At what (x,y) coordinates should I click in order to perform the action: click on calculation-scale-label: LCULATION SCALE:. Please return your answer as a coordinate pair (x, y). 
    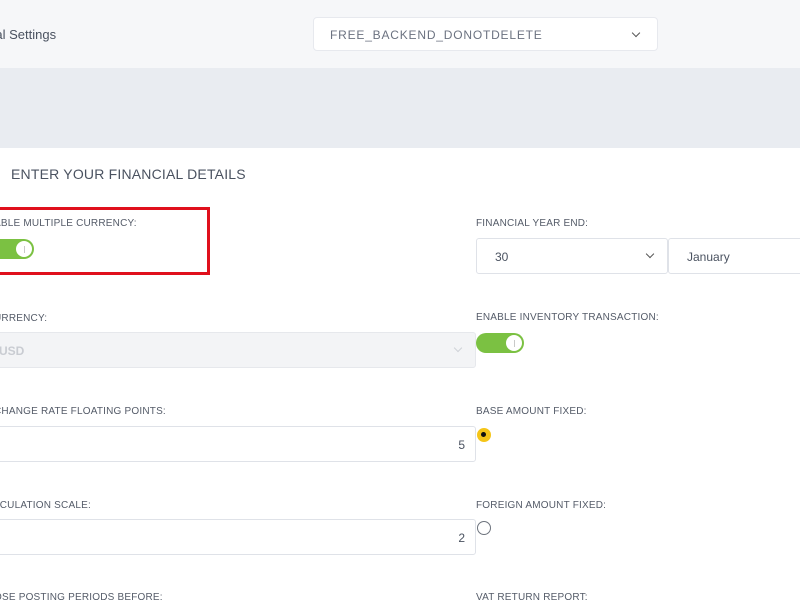
    Looking at the image, I should click on (45, 505).